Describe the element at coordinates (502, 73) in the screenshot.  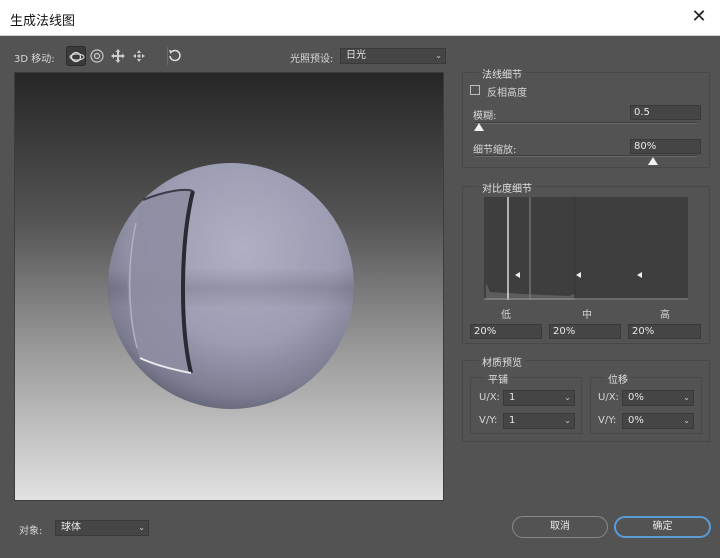
I see `normal-detail-title: 法线细节` at that location.